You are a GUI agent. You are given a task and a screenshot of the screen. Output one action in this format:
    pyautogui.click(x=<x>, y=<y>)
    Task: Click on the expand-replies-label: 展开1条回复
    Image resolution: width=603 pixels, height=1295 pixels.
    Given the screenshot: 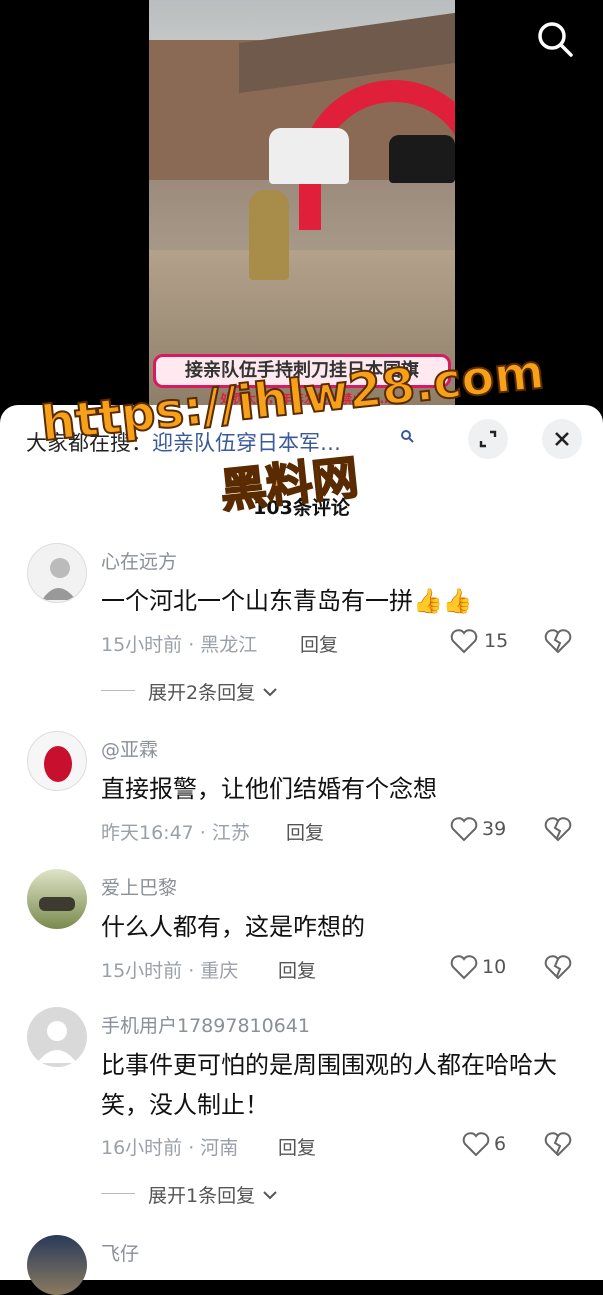 What is the action you would take?
    pyautogui.click(x=202, y=1196)
    